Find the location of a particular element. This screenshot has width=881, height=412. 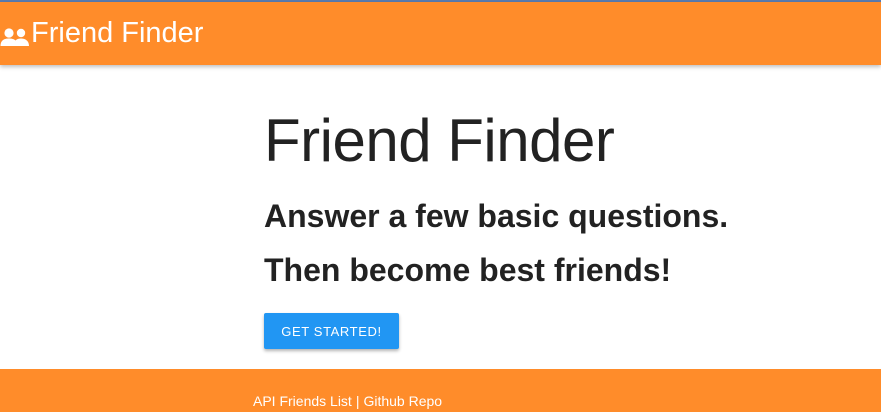

brand-text: Friend Finder is located at coordinates (117, 33).